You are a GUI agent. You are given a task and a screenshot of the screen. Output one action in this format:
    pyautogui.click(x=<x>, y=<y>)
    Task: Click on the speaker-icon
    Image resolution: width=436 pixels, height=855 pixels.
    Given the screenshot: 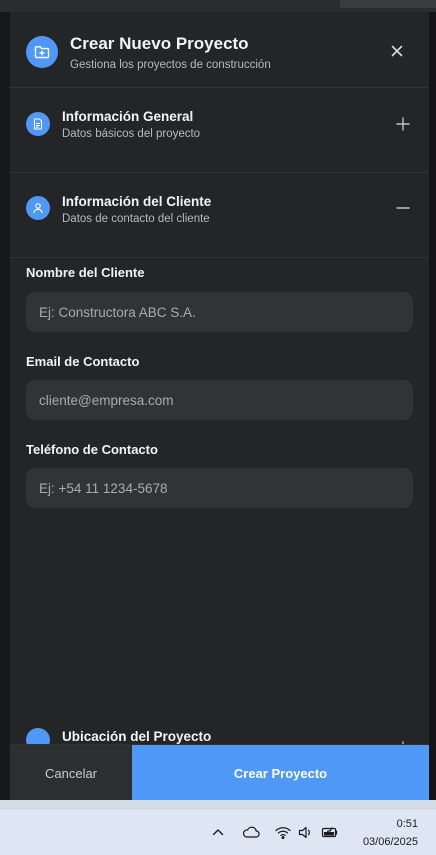 What is the action you would take?
    pyautogui.click(x=306, y=832)
    